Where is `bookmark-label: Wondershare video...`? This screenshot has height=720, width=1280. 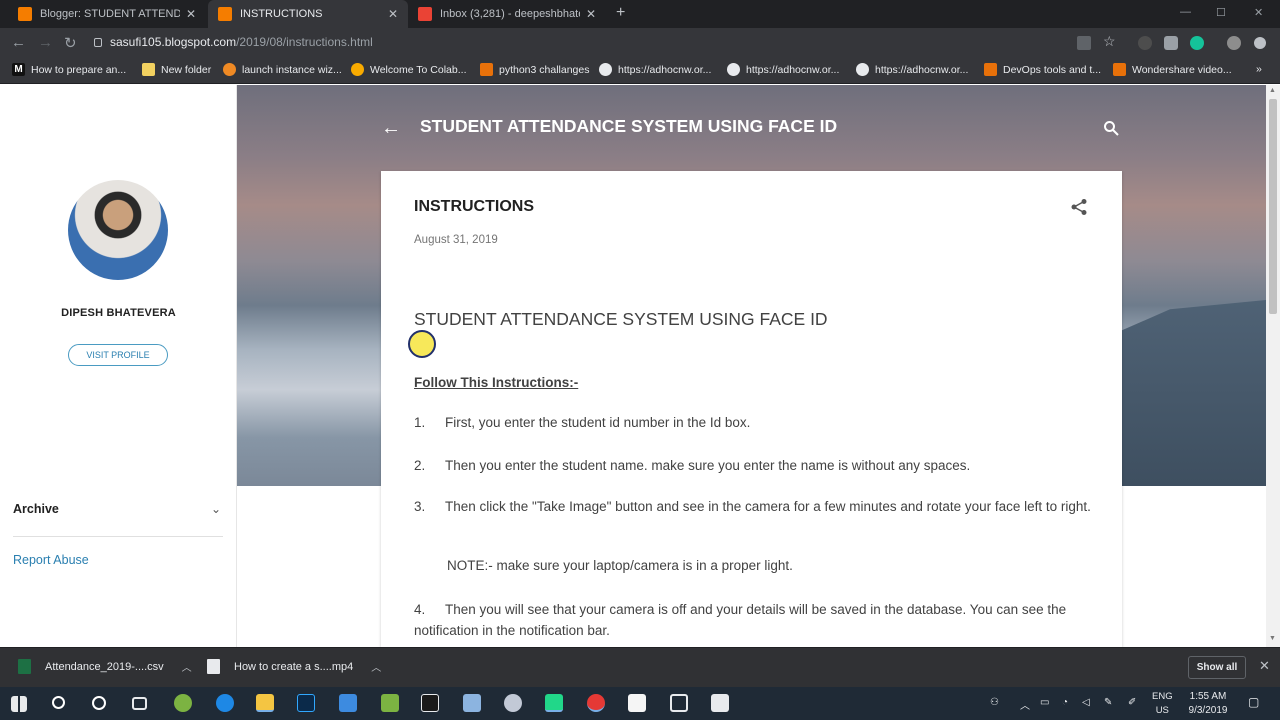
bookmark-label: Wondershare video... is located at coordinates (1182, 69).